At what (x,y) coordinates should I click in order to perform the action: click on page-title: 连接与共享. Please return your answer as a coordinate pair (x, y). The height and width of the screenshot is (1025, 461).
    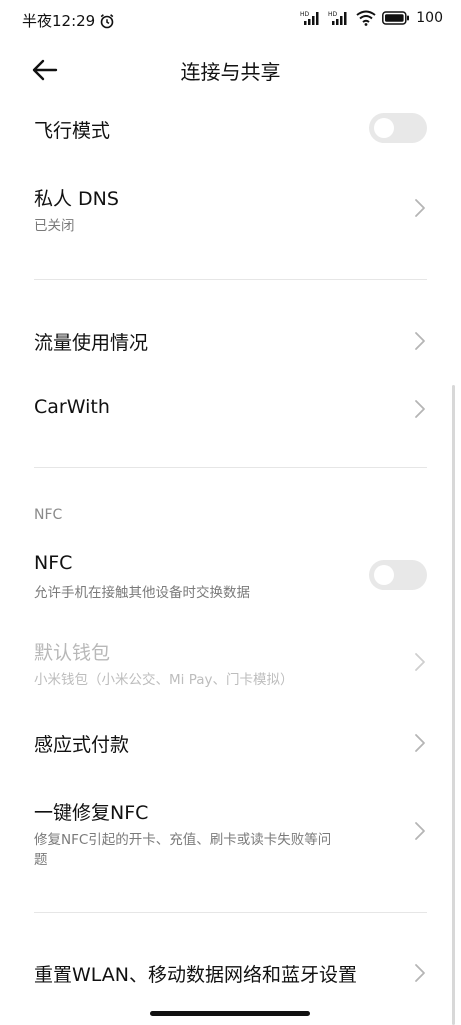
    Looking at the image, I should click on (230, 72).